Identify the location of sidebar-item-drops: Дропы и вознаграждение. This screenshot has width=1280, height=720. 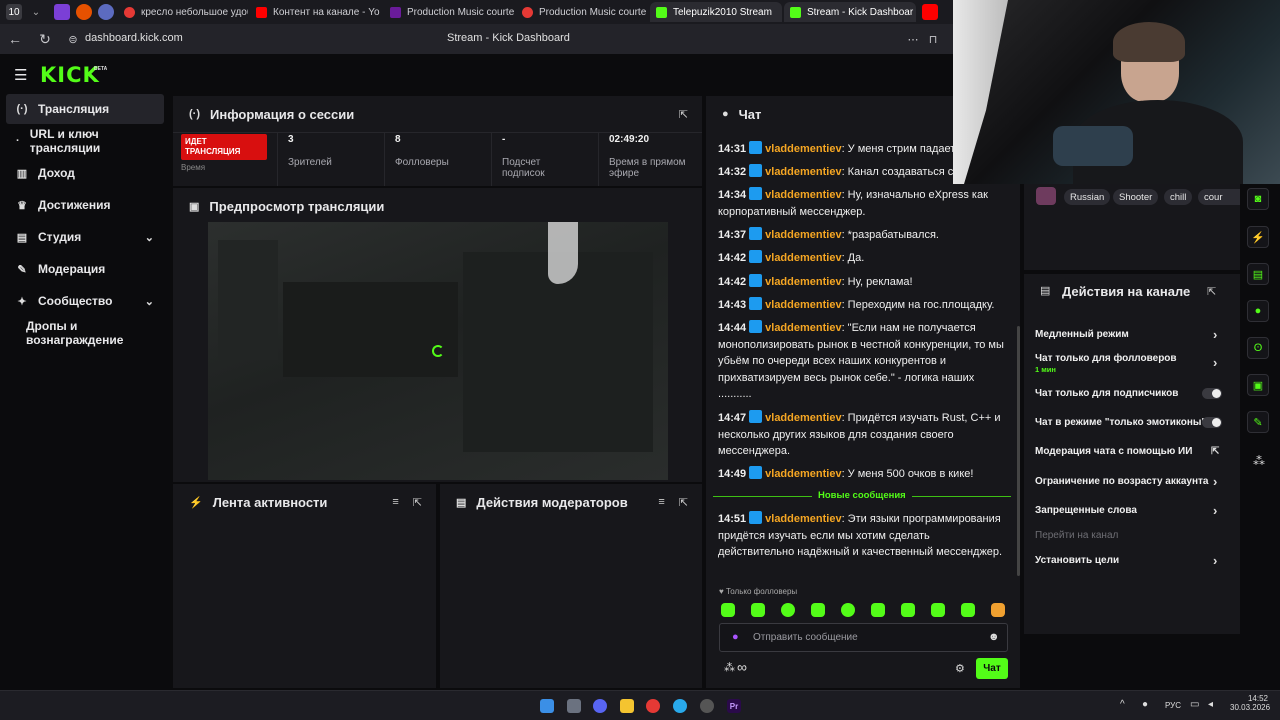
(85, 333).